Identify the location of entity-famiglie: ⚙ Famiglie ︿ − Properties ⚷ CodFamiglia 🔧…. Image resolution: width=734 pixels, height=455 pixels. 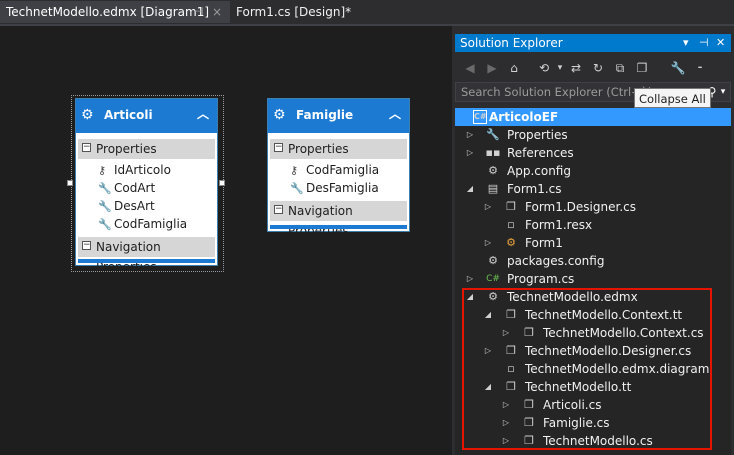
(338, 168).